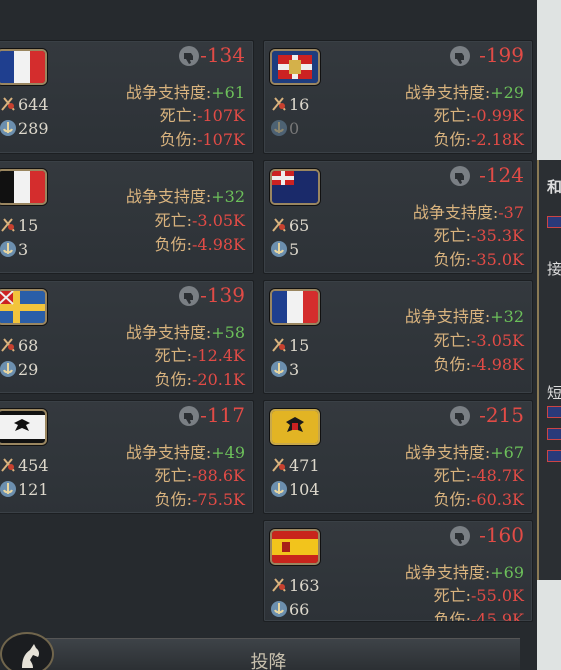 The width and height of the screenshot is (561, 670). What do you see at coordinates (501, 55) in the screenshot?
I see `war-score: -199` at bounding box center [501, 55].